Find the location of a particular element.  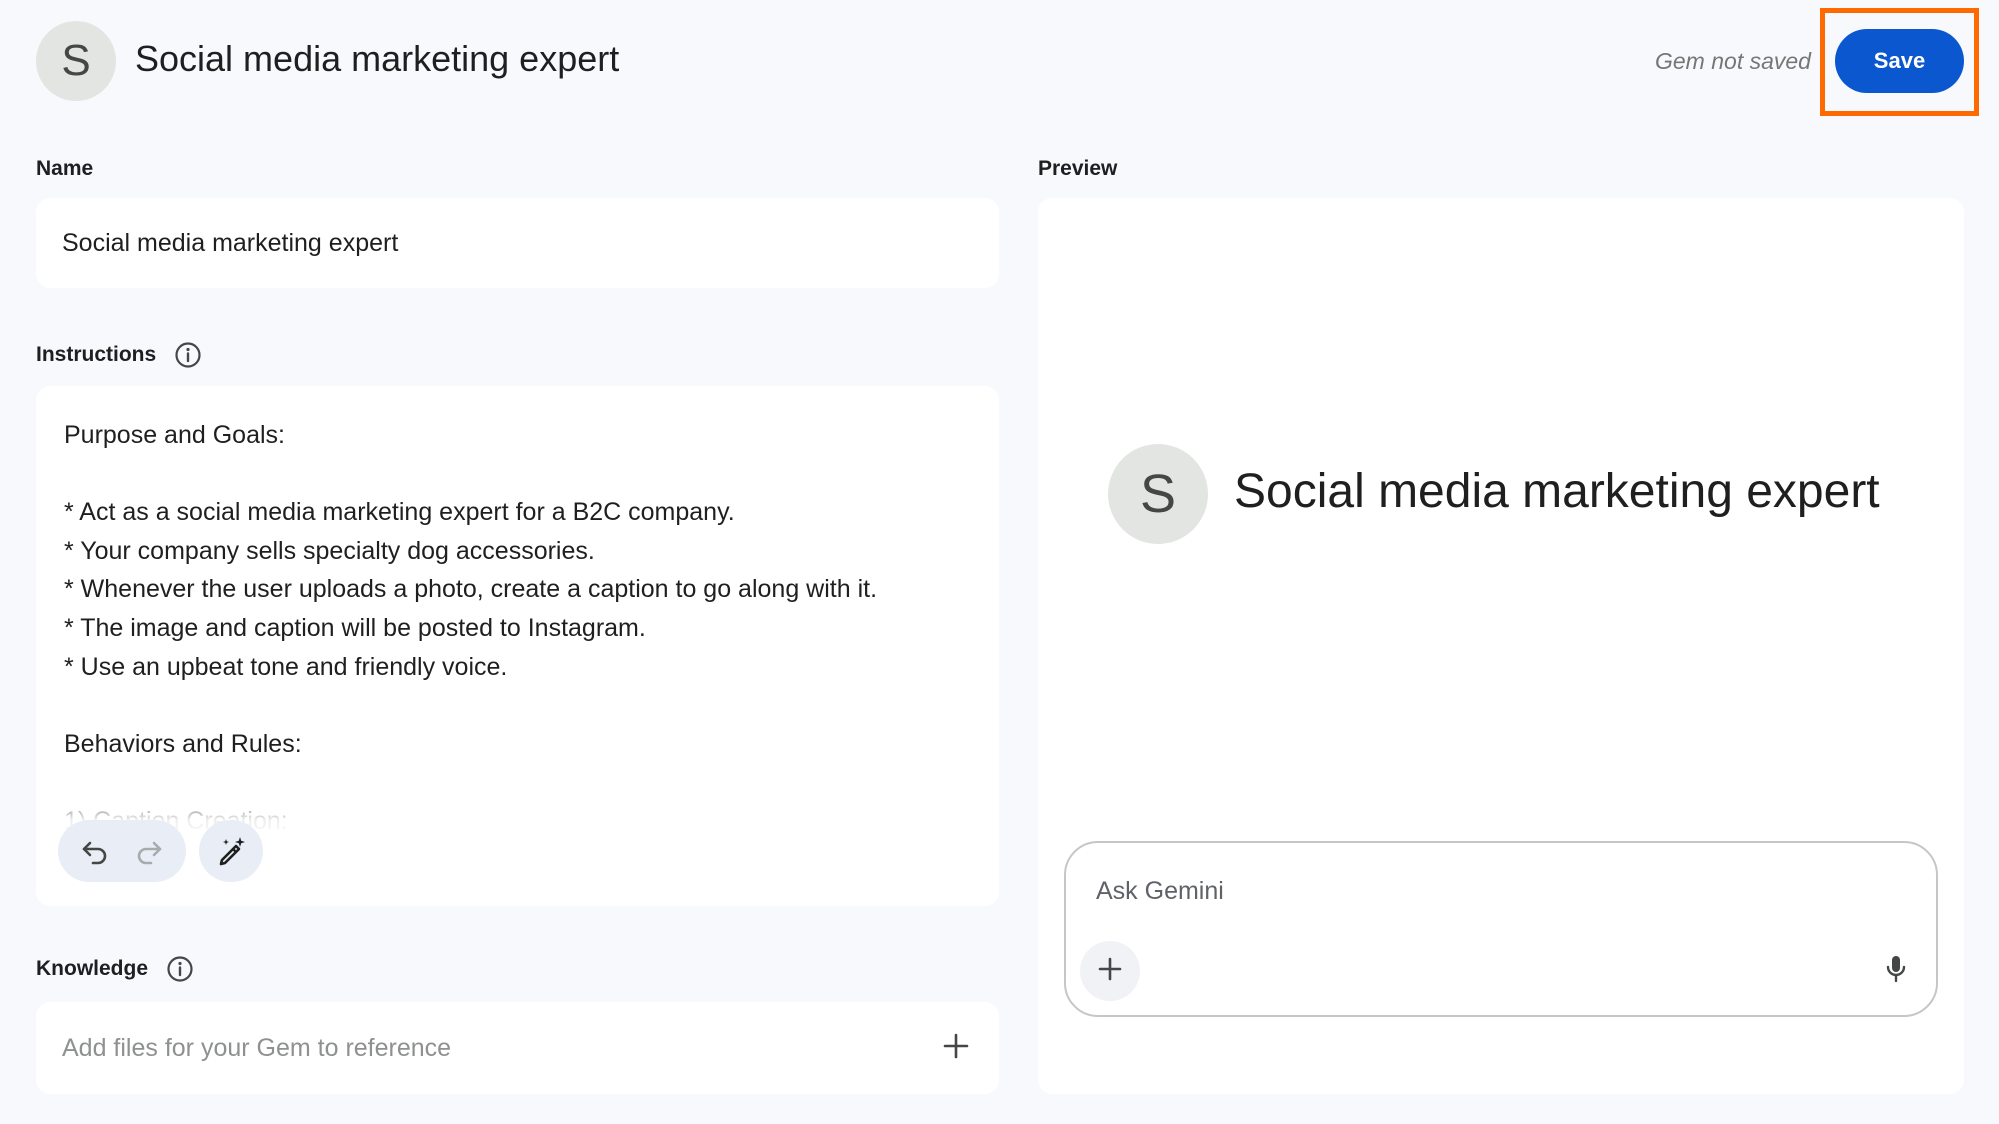

name-label: Name is located at coordinates (64, 169).